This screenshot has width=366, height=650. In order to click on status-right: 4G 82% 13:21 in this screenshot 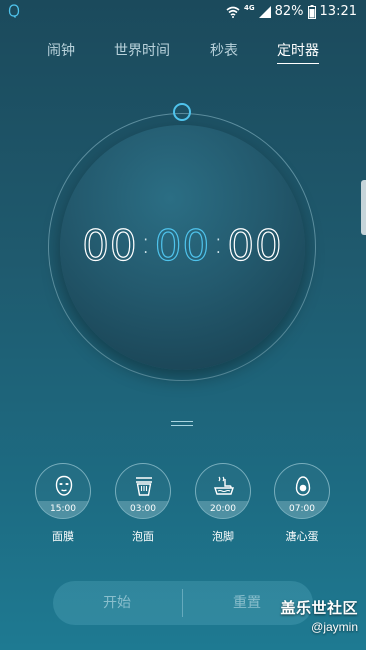, I will do `click(291, 12)`.